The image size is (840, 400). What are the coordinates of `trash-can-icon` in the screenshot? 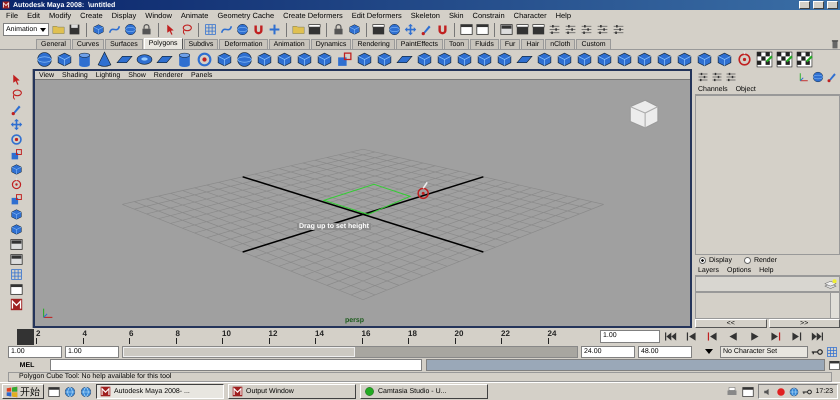 It's located at (835, 44).